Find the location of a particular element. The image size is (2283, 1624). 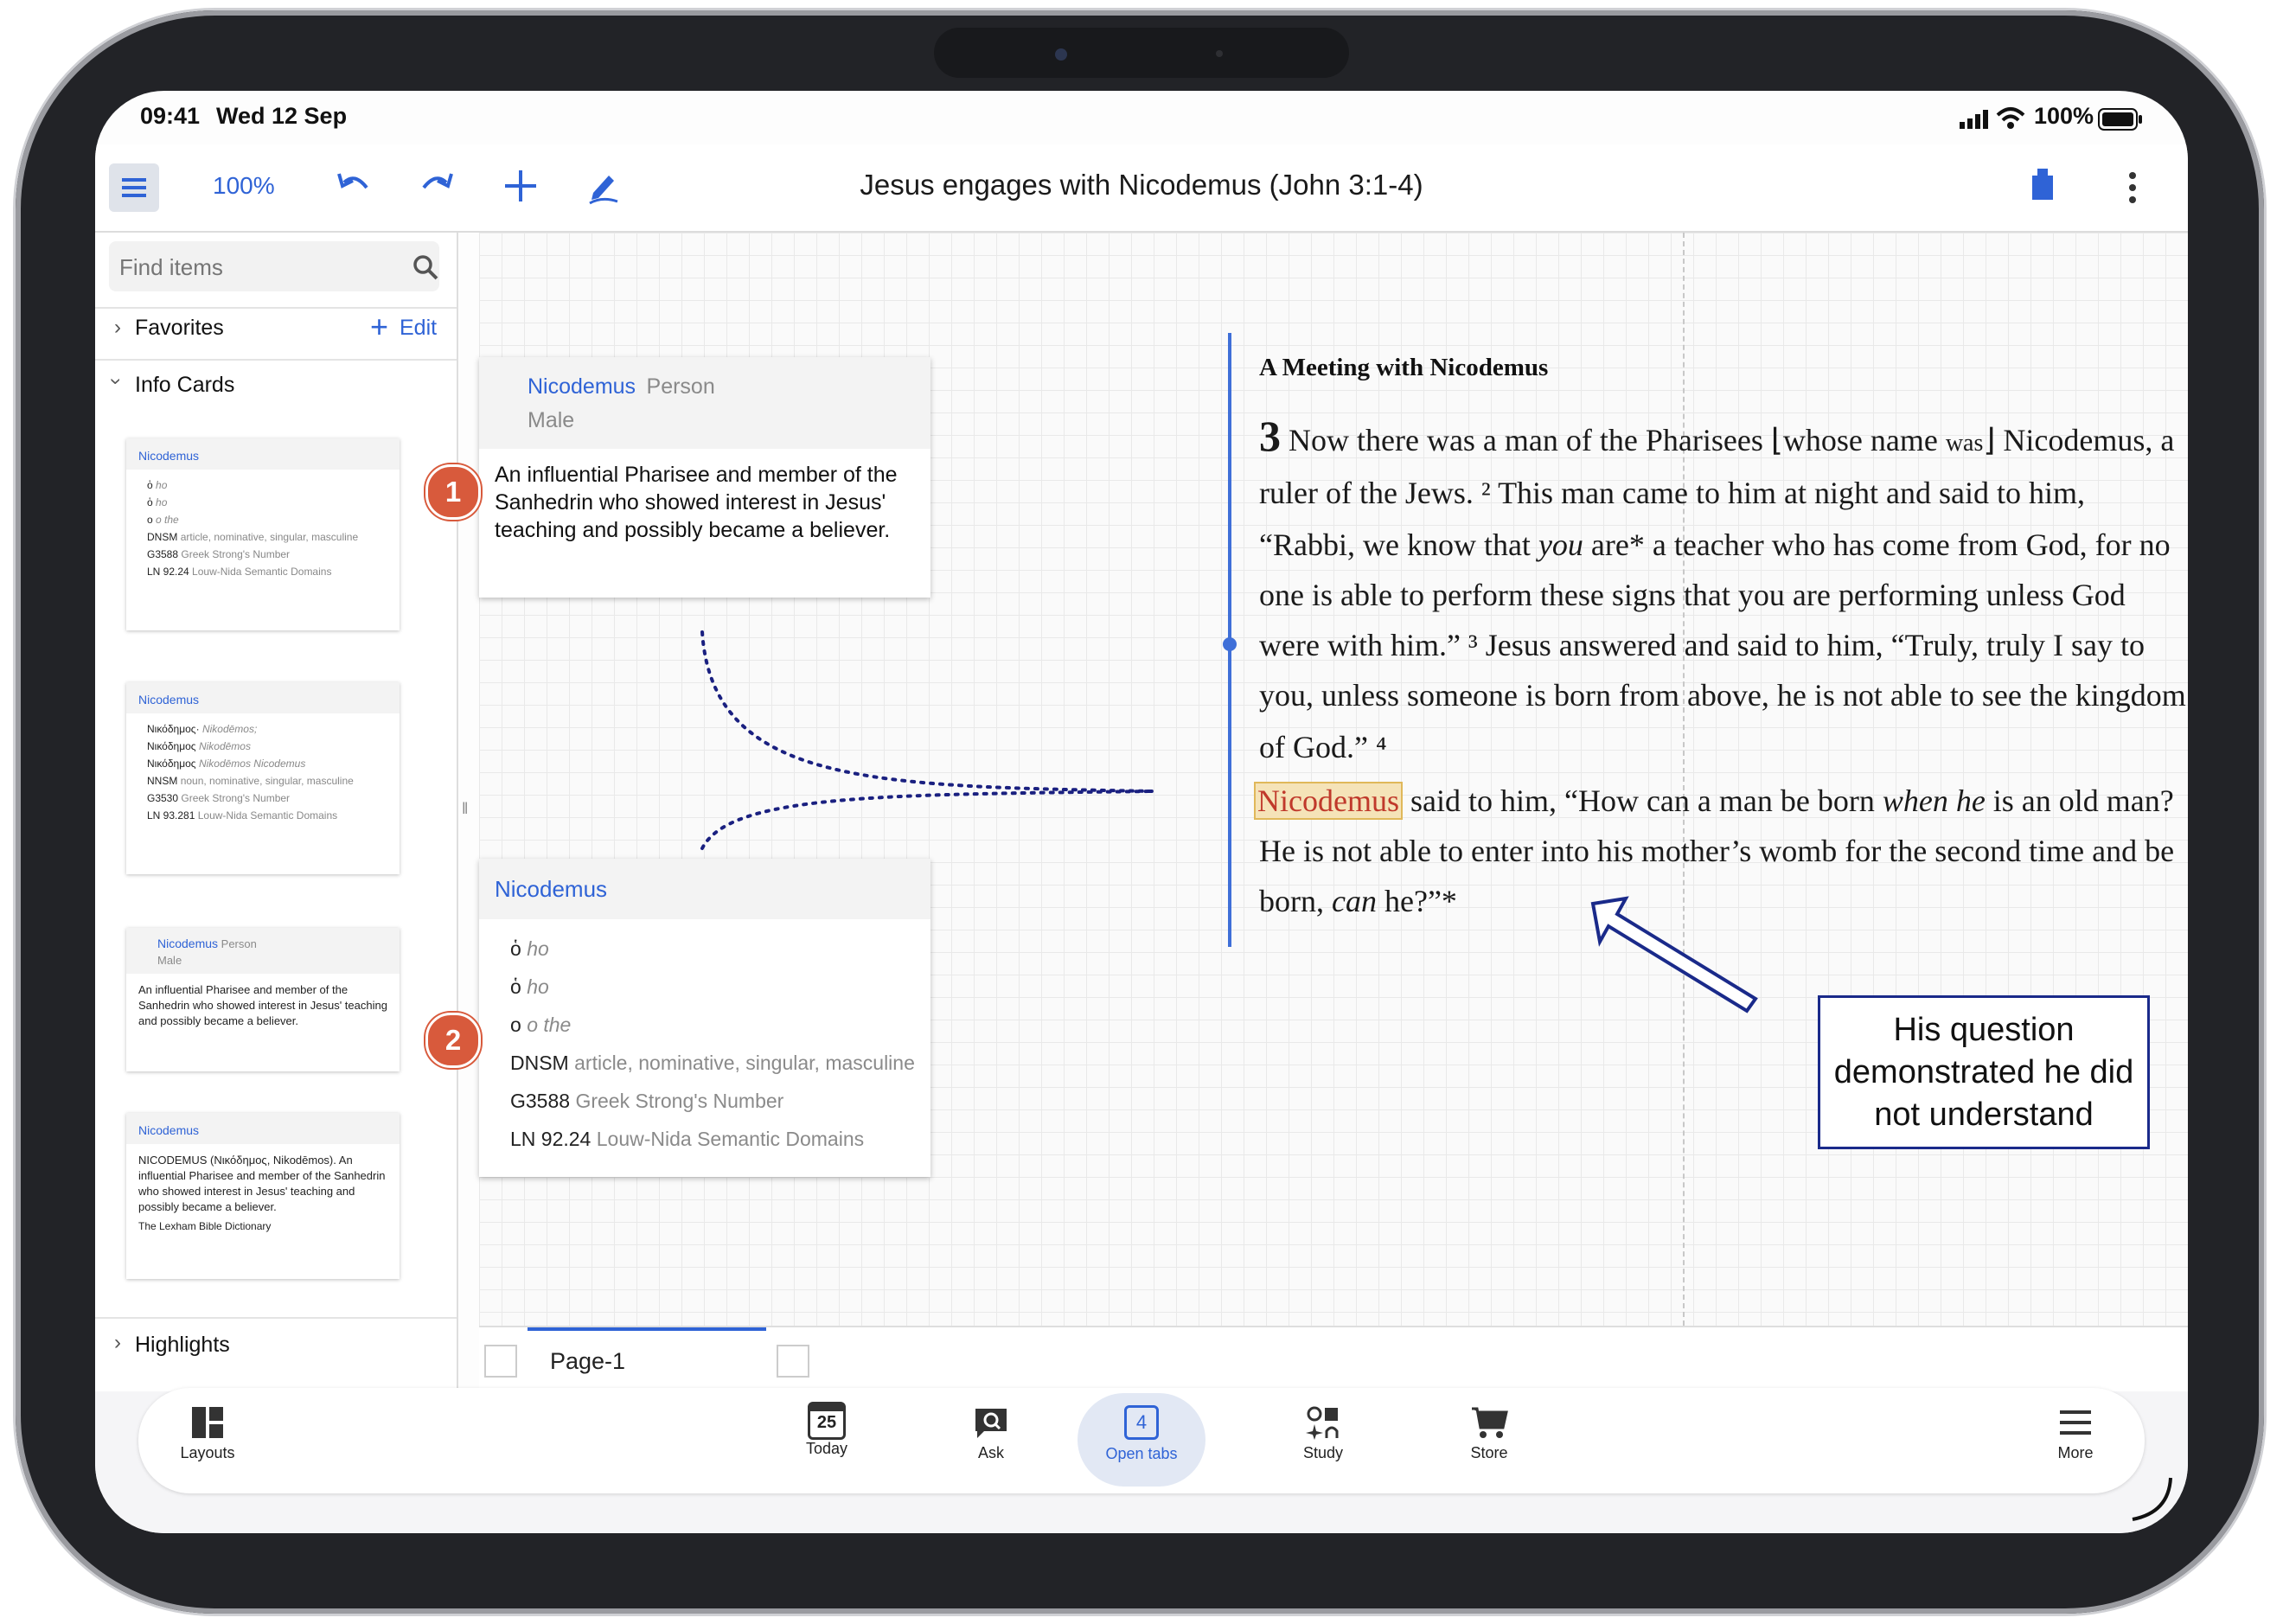

thumb-row: G3588 Greek Strong's Number is located at coordinates (219, 554).